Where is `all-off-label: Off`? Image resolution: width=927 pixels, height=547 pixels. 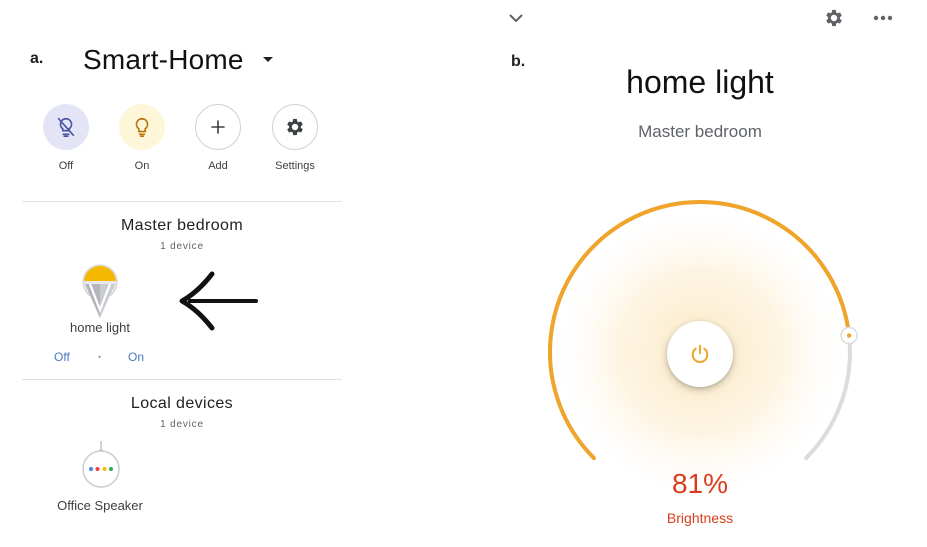 all-off-label: Off is located at coordinates (66, 166).